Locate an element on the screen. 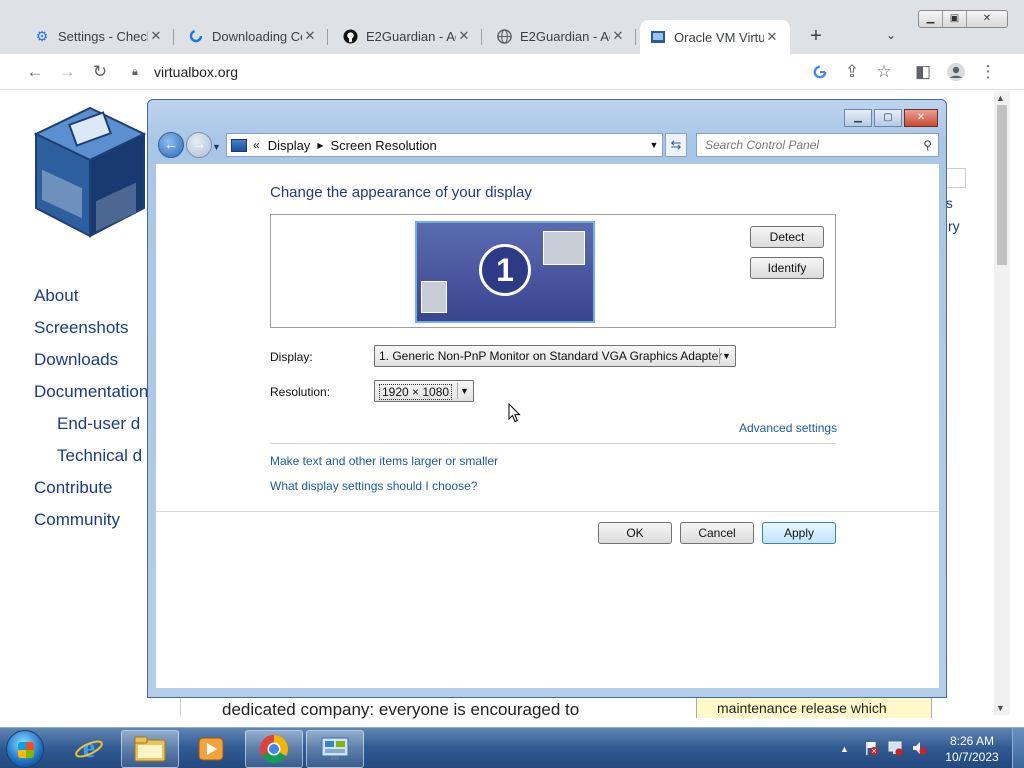 This screenshot has height=768, width=1024. address-bar: 🔒︎ virtualbox.org is located at coordinates (513, 72).